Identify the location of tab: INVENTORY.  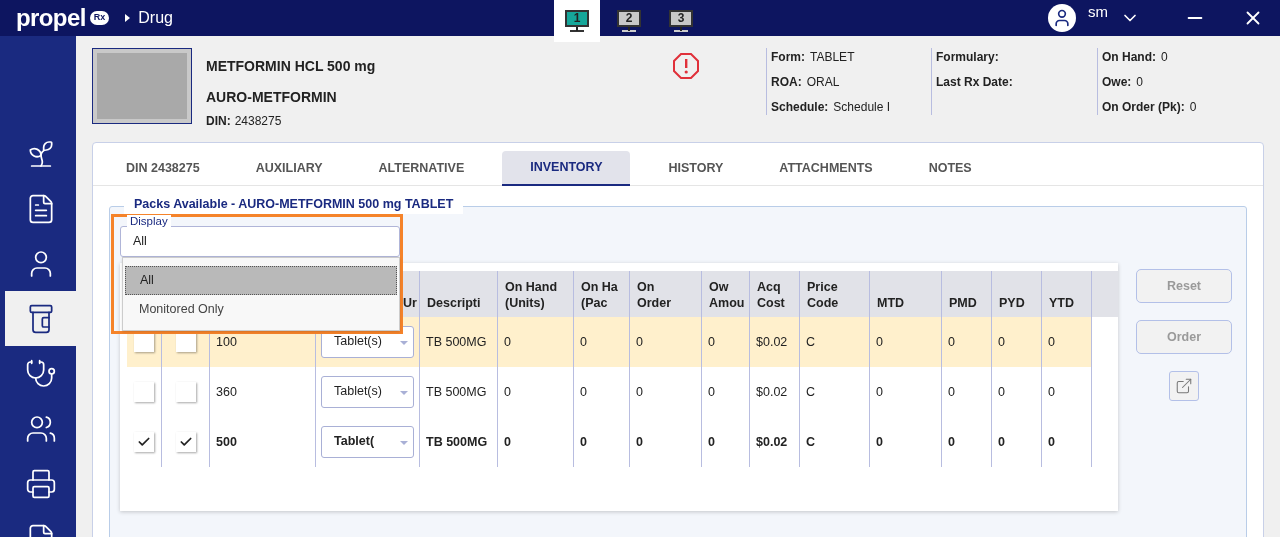
(566, 168).